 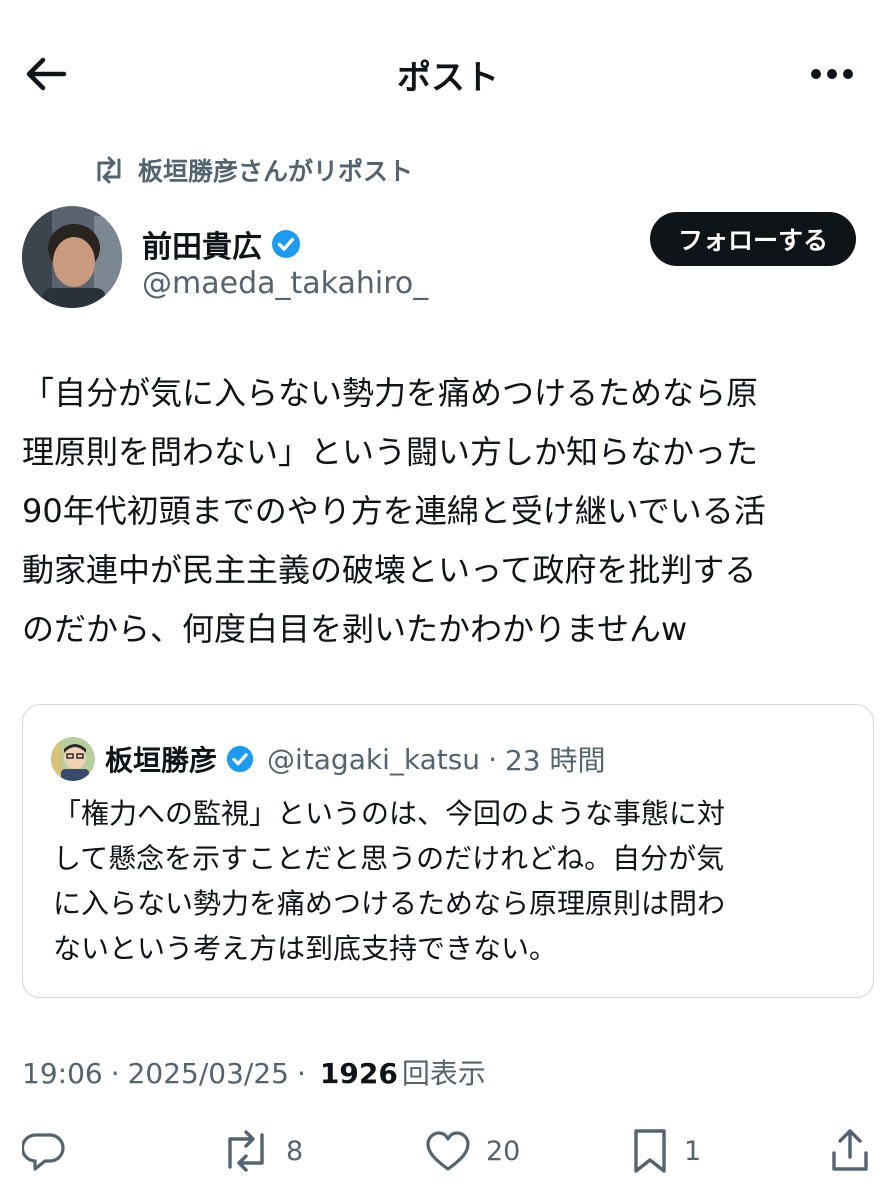 I want to click on heart-icon, so click(x=448, y=1151).